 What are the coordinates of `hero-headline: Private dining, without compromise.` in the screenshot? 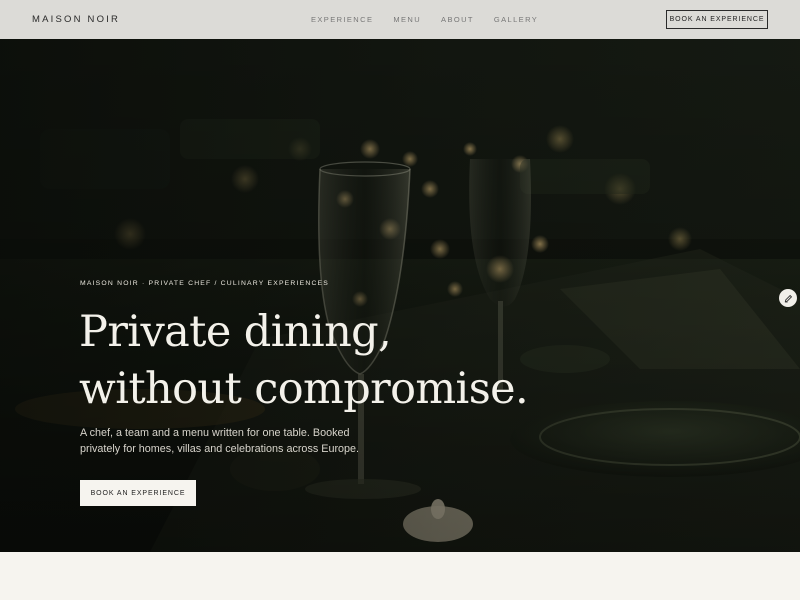 It's located at (339, 361).